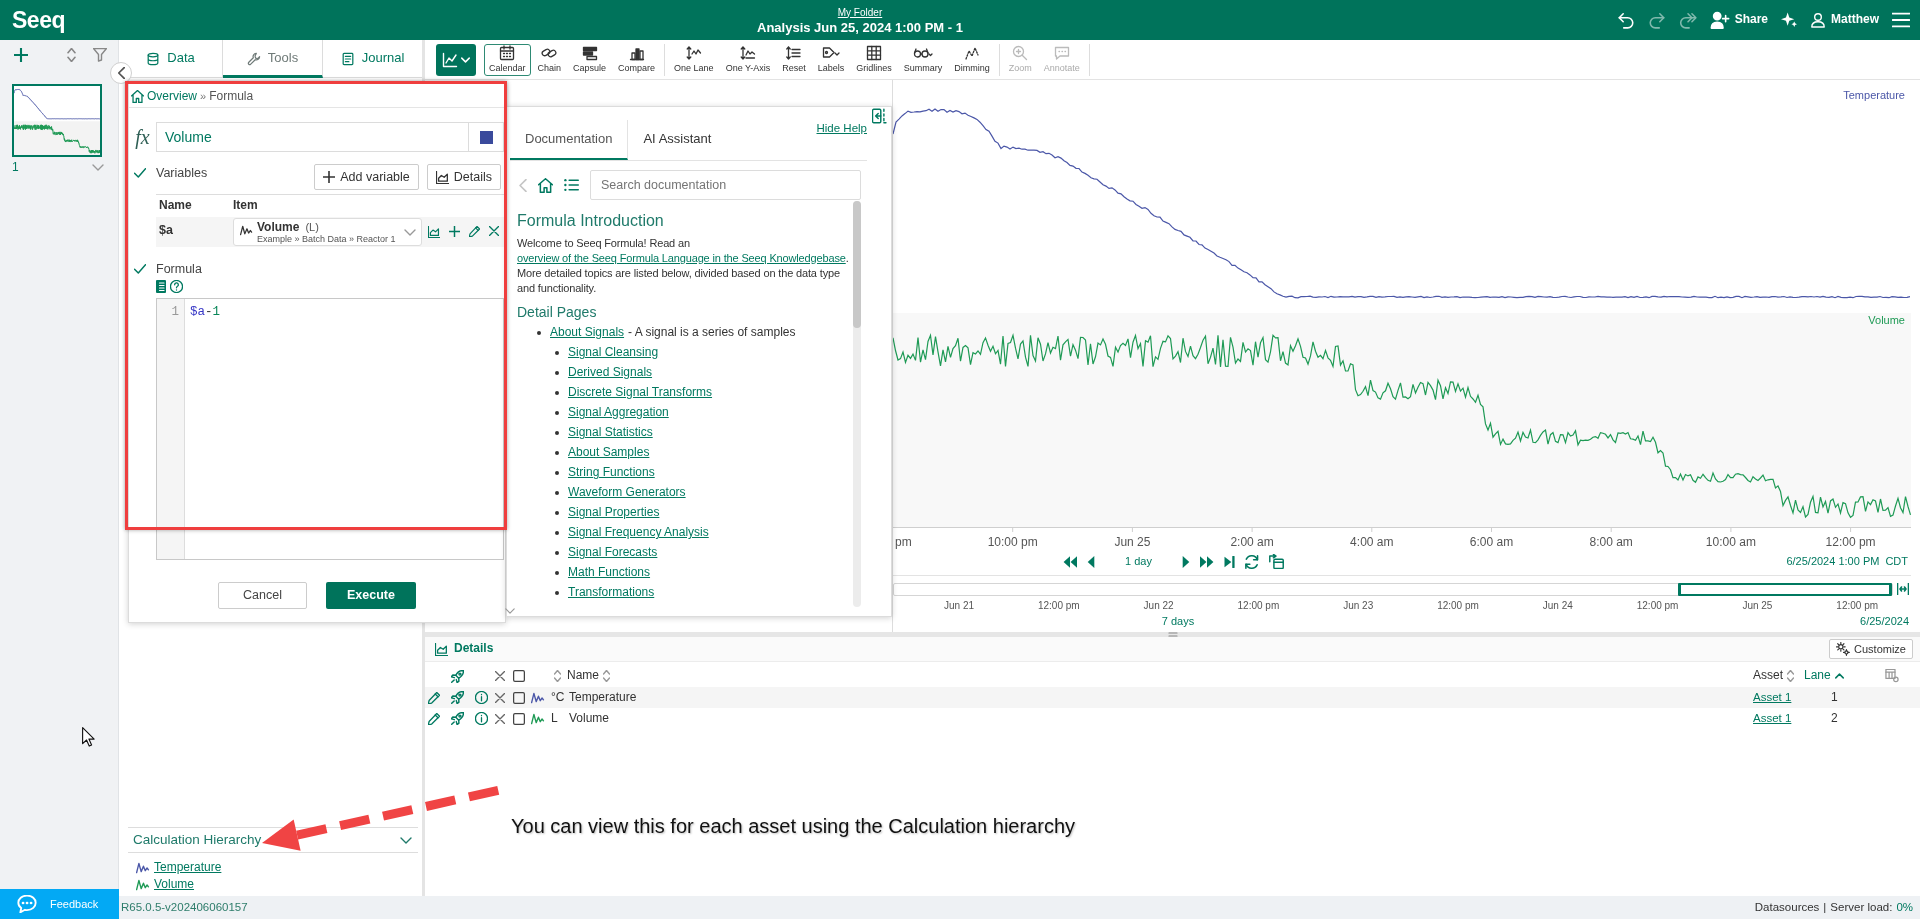 Image resolution: width=1920 pixels, height=919 pixels. What do you see at coordinates (1824, 676) in the screenshot?
I see `column-header: Lane` at bounding box center [1824, 676].